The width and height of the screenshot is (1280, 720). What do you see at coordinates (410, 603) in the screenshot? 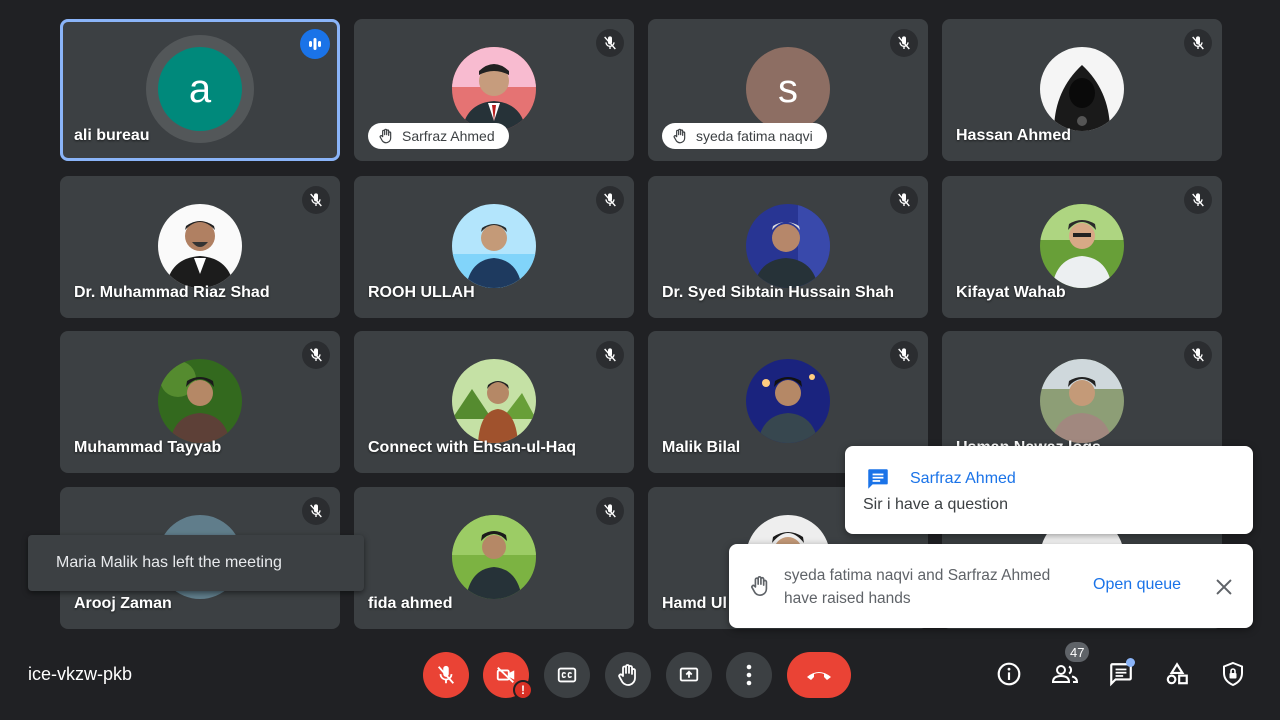
I see `participant-name: fida ahmed` at bounding box center [410, 603].